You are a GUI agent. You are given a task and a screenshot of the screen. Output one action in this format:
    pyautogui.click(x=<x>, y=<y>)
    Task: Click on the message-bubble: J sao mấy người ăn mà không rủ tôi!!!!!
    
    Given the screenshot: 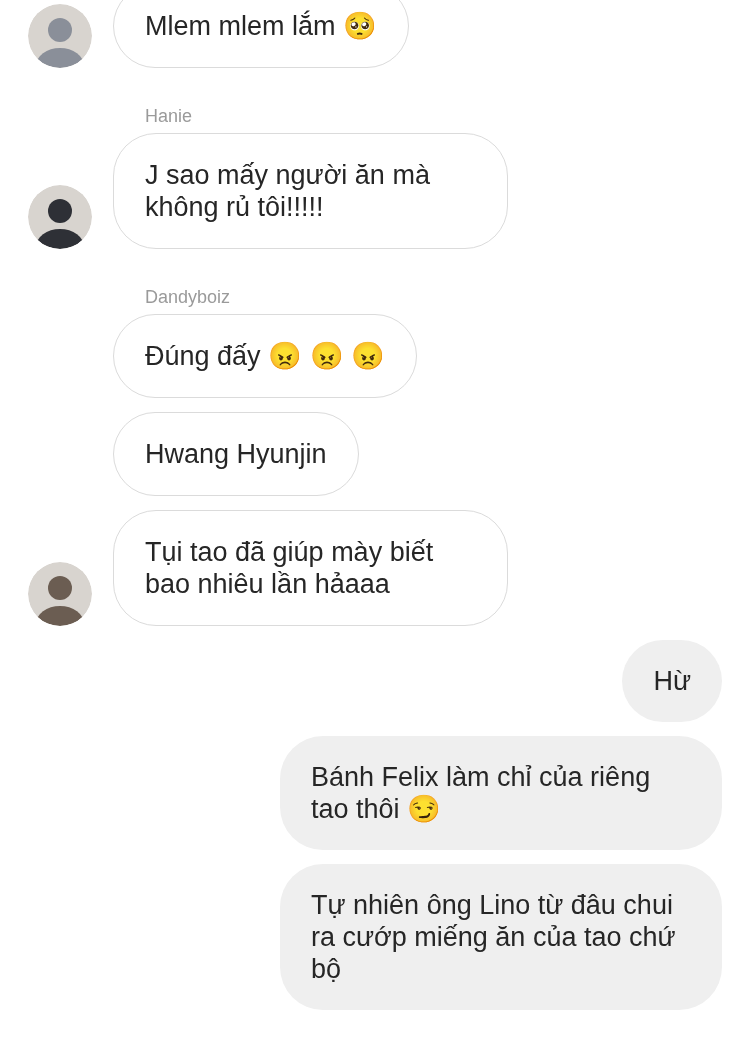 What is the action you would take?
    pyautogui.click(x=310, y=191)
    